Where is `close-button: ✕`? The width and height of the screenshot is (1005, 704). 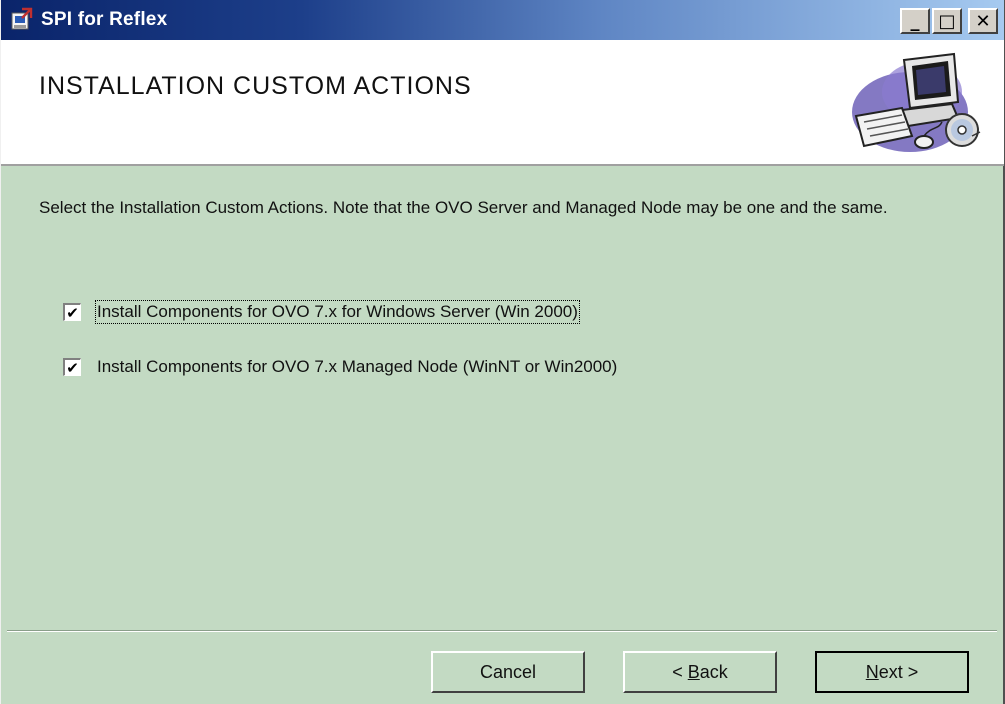
close-button: ✕ is located at coordinates (983, 21).